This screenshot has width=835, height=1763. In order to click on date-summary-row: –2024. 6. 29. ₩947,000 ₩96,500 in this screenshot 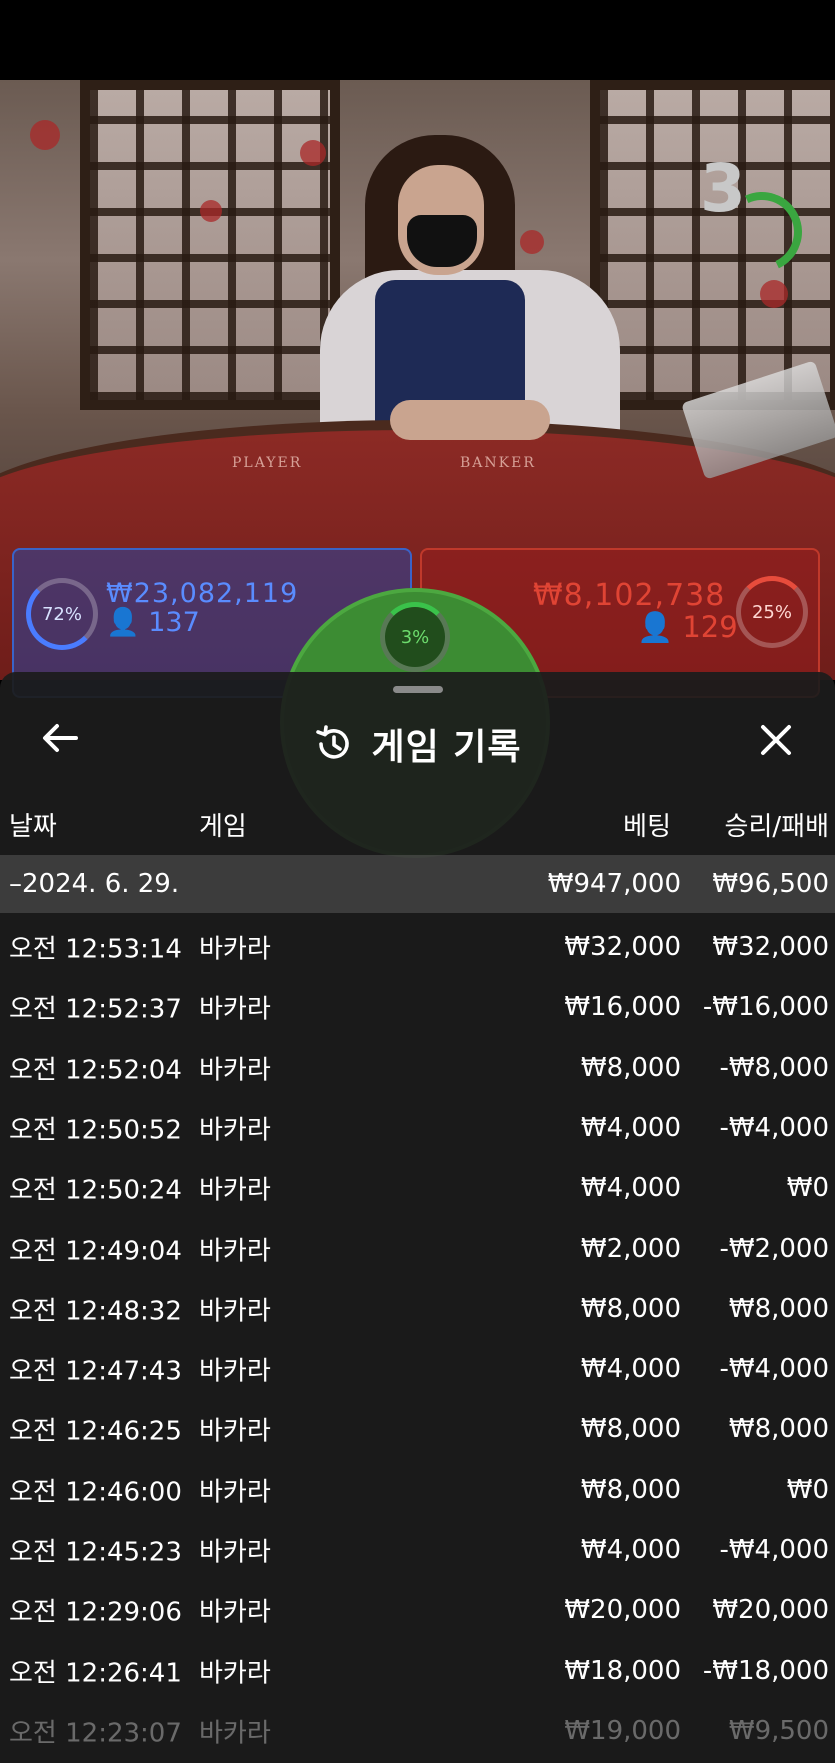, I will do `click(417, 884)`.